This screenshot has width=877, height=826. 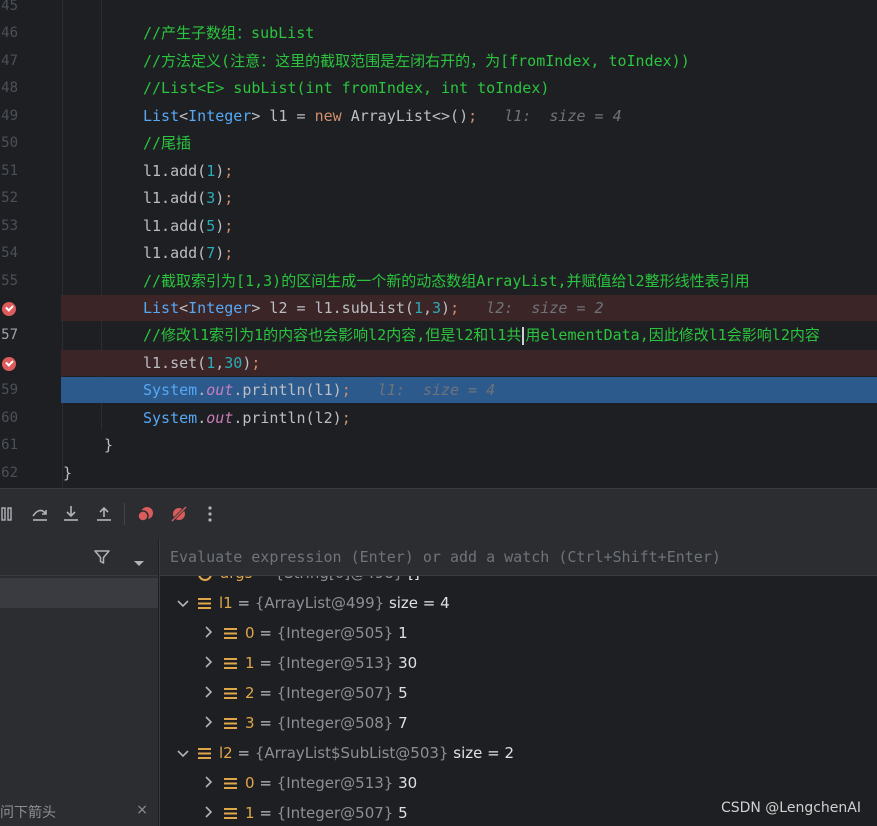 What do you see at coordinates (672, 335) in the screenshot?
I see `code-token: 用elementData,因此修改l1会影响l2内容` at bounding box center [672, 335].